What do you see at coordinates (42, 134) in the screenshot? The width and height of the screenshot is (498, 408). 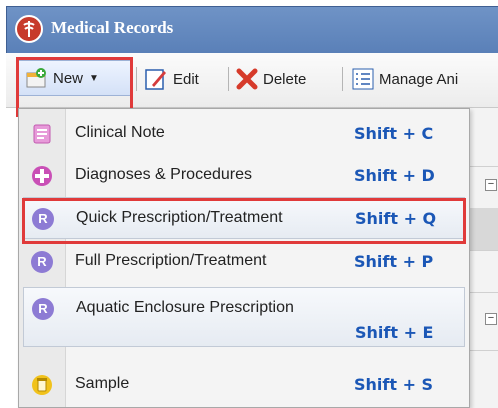 I see `clinical-note-icon` at bounding box center [42, 134].